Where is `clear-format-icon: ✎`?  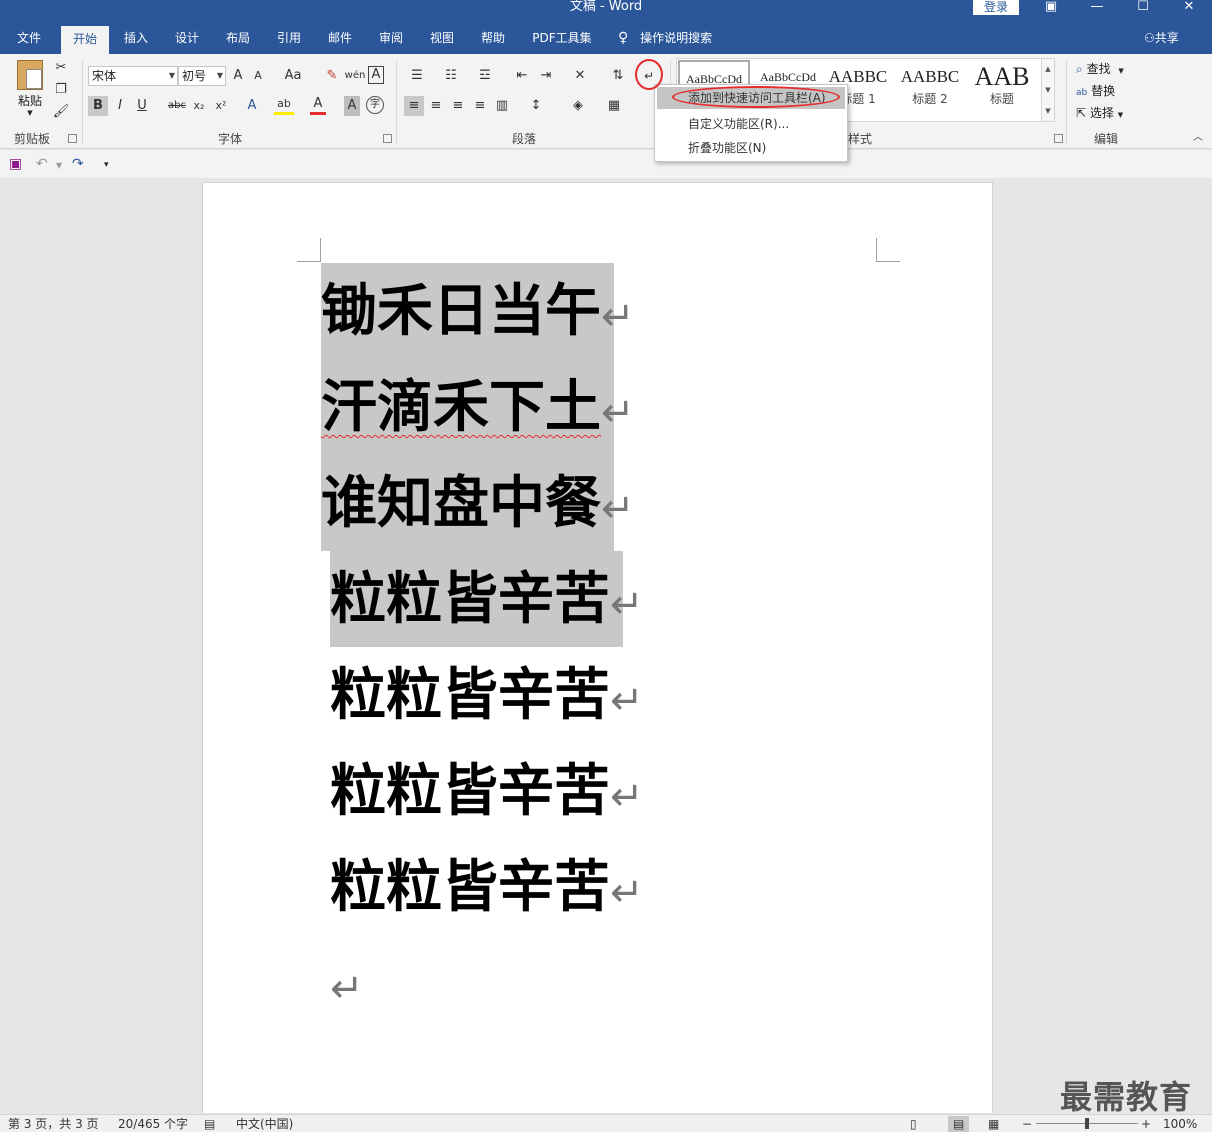 clear-format-icon: ✎ is located at coordinates (332, 76).